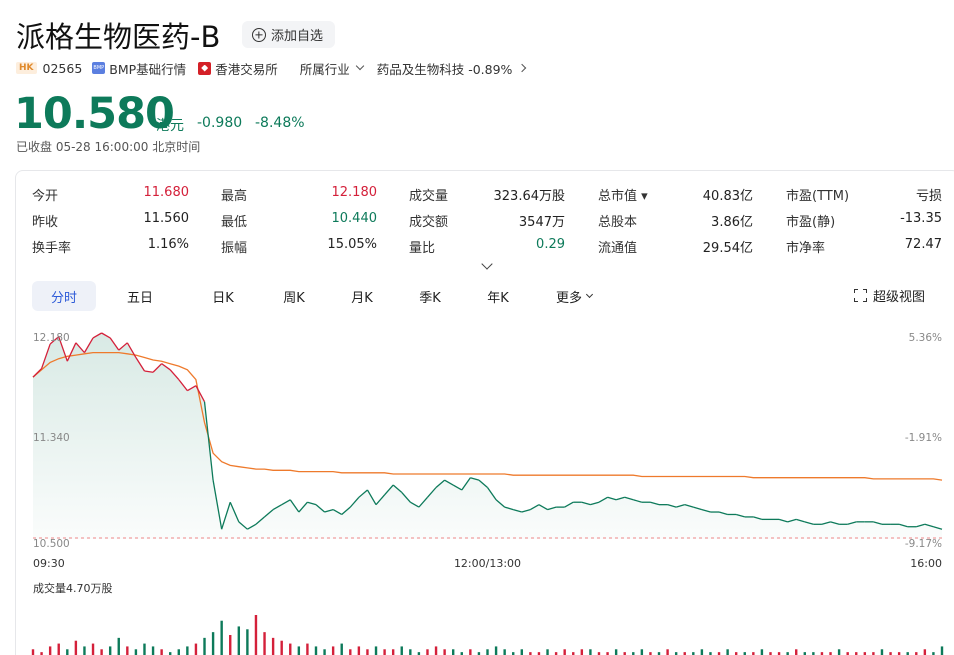 This screenshot has height=655, width=954. Describe the element at coordinates (925, 338) in the screenshot. I see `y-pct-tick-label: 5.36%` at that location.